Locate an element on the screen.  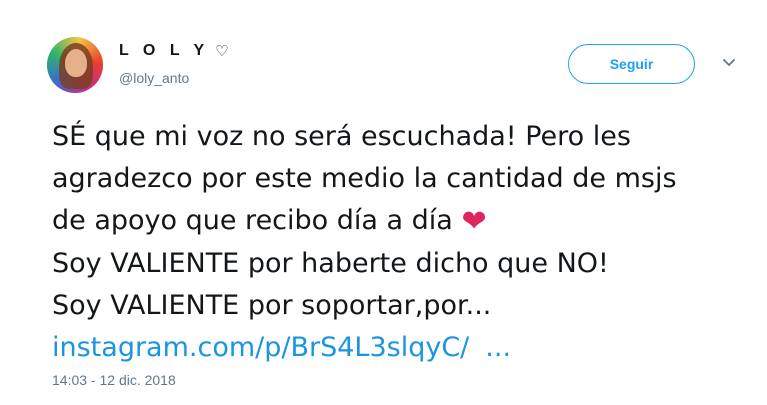
avatar-face is located at coordinates (76, 63).